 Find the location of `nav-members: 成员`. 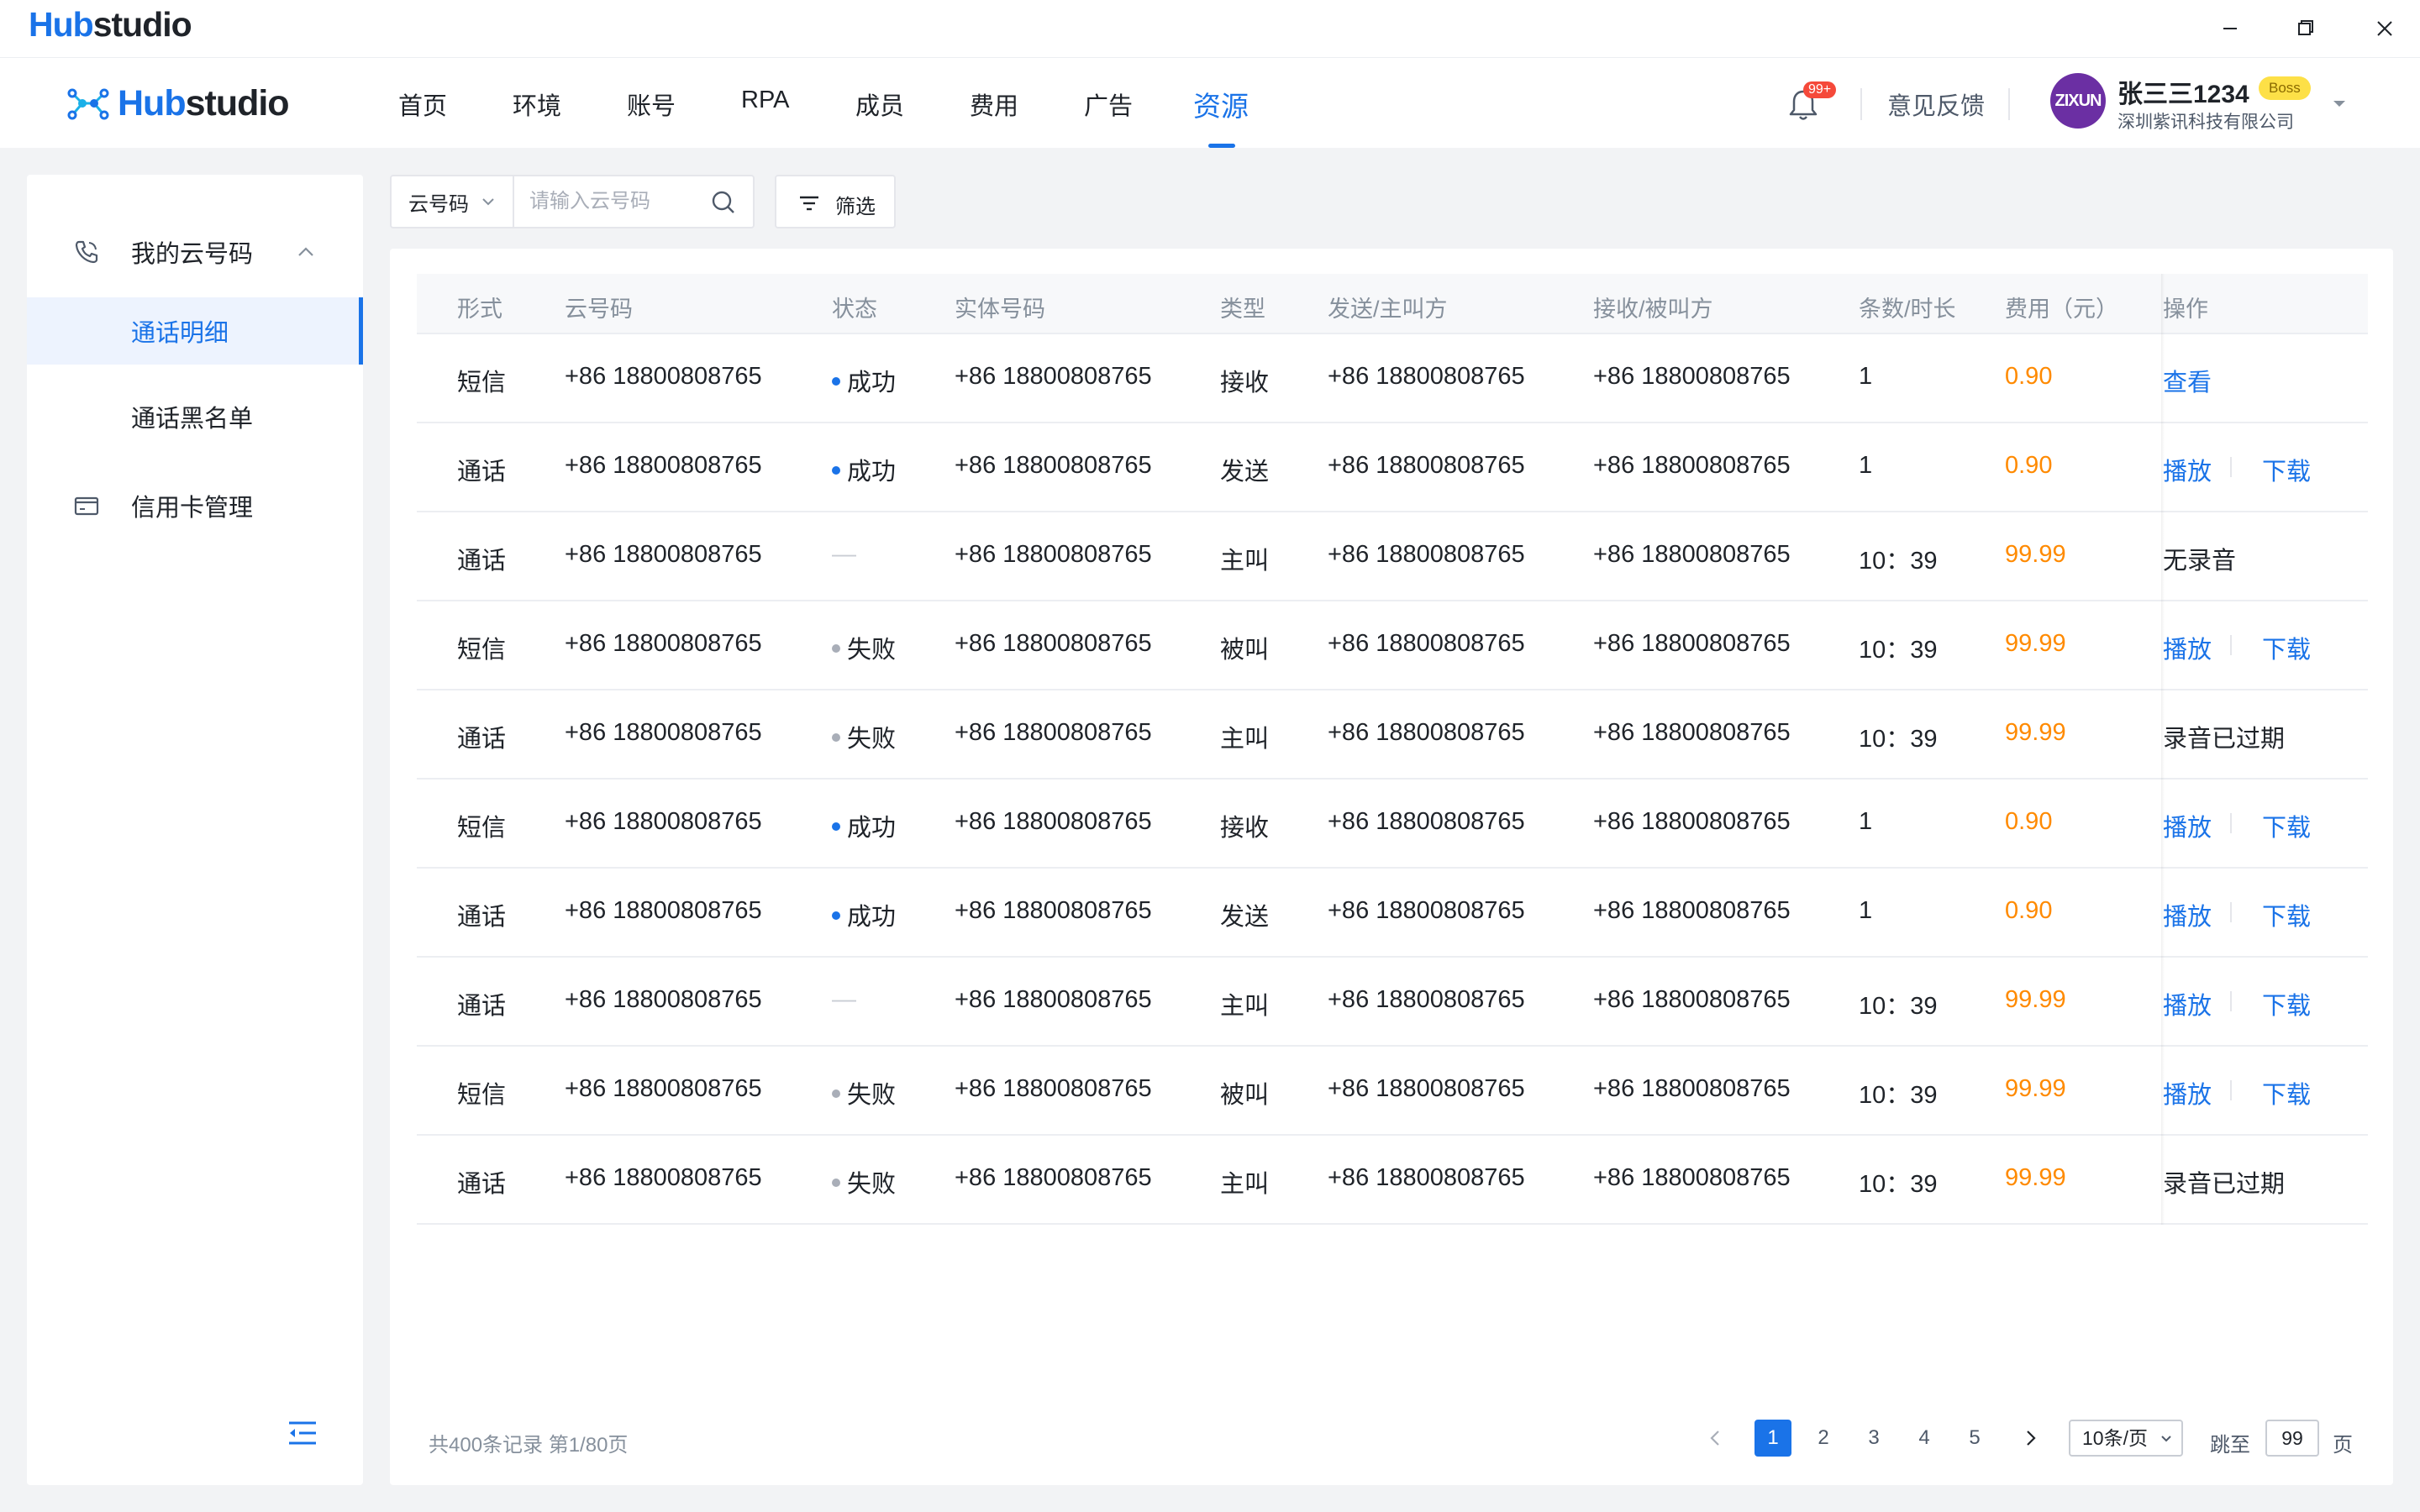

nav-members: 成员 is located at coordinates (879, 104).